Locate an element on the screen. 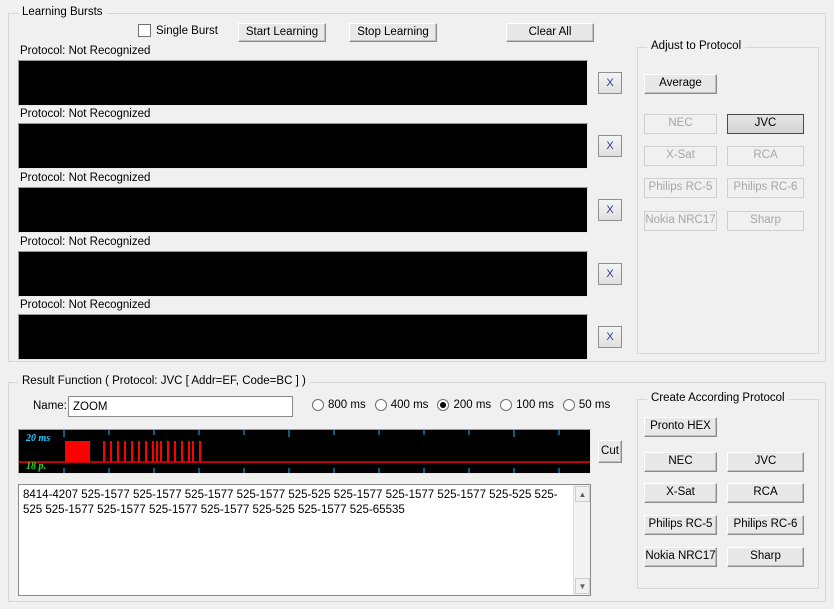 The height and width of the screenshot is (609, 834). create-sharp-button: Sharp is located at coordinates (765, 557).